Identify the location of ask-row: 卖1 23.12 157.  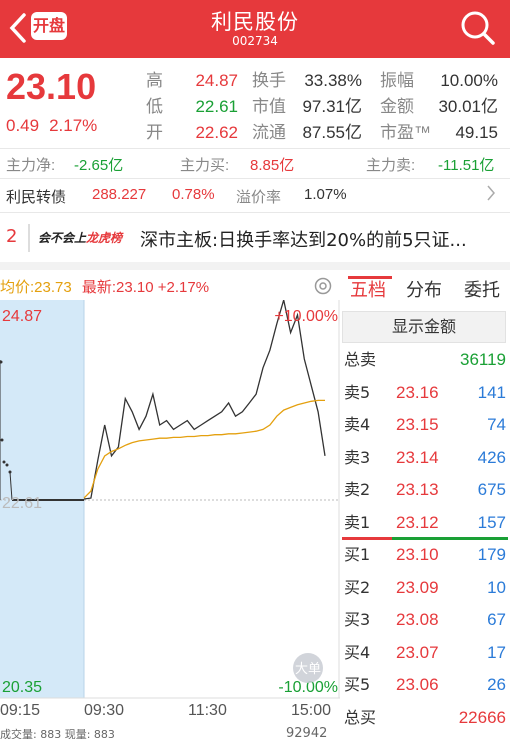
(425, 523).